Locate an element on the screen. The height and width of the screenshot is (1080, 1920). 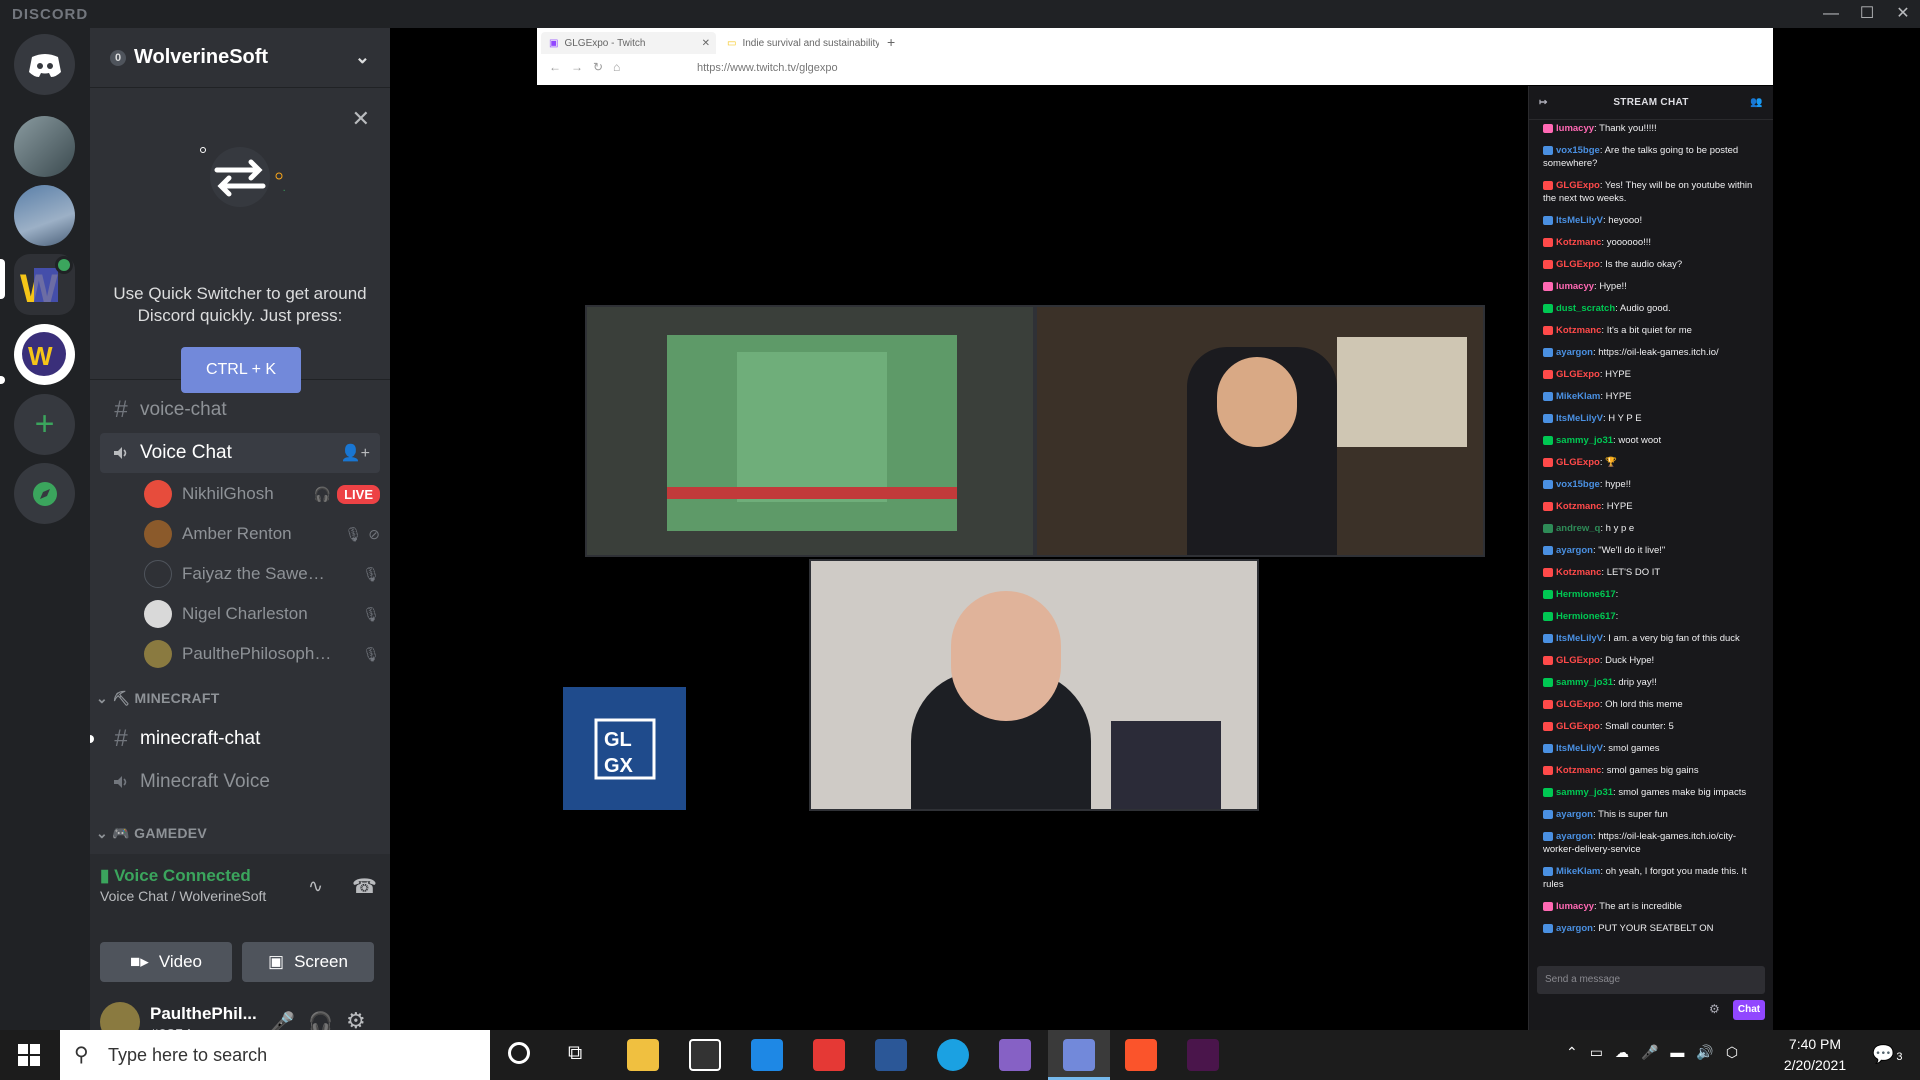
noise-suppression-icon: ∿ is located at coordinates (315, 886).